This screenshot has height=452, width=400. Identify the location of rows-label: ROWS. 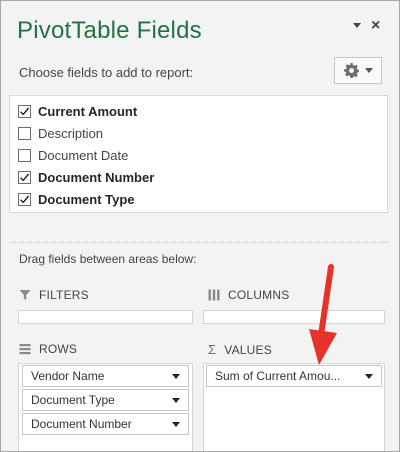
(58, 349).